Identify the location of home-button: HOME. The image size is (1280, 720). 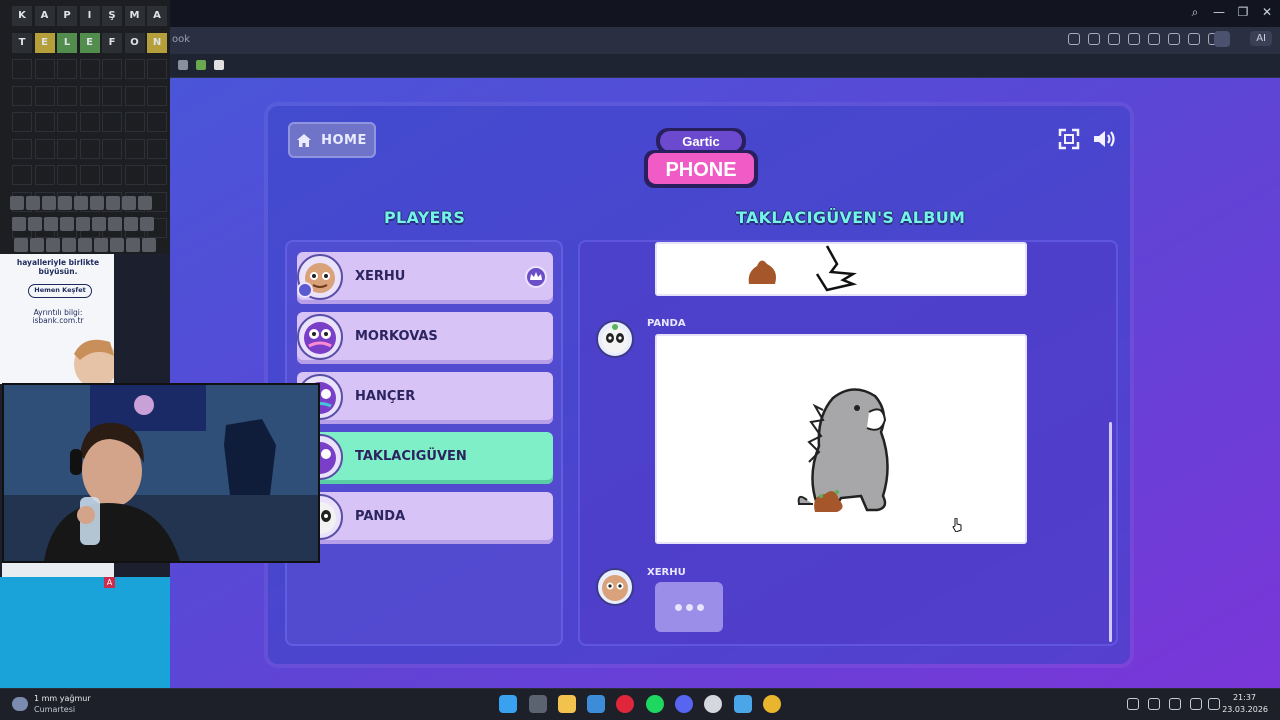
(332, 140).